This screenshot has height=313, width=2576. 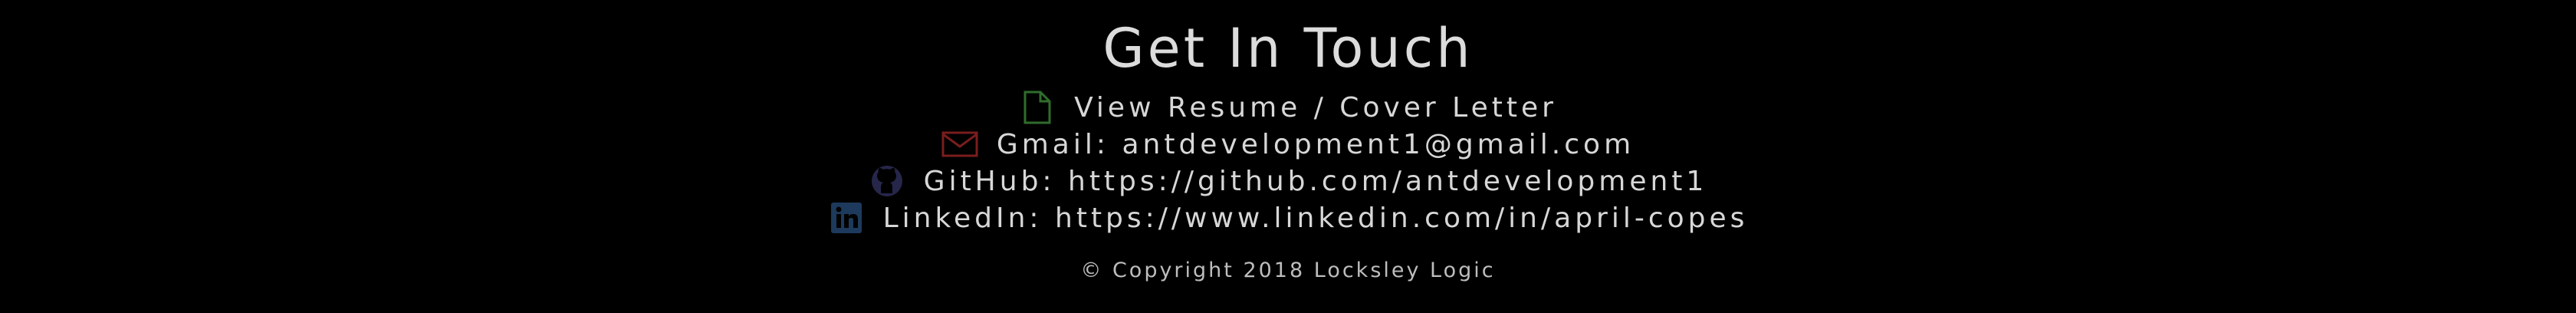 I want to click on resume-link-row: View Resume / Cover Letter, so click(x=1288, y=108).